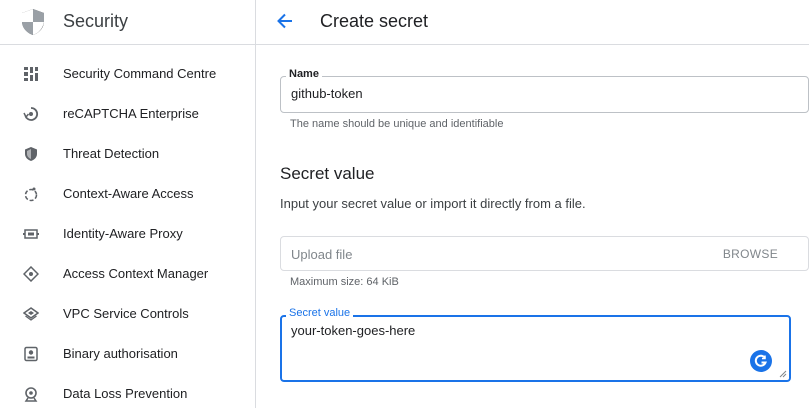  I want to click on sidebar-item-recaptcha-enterprise: reCAPTCHA Enterprise, so click(127, 114).